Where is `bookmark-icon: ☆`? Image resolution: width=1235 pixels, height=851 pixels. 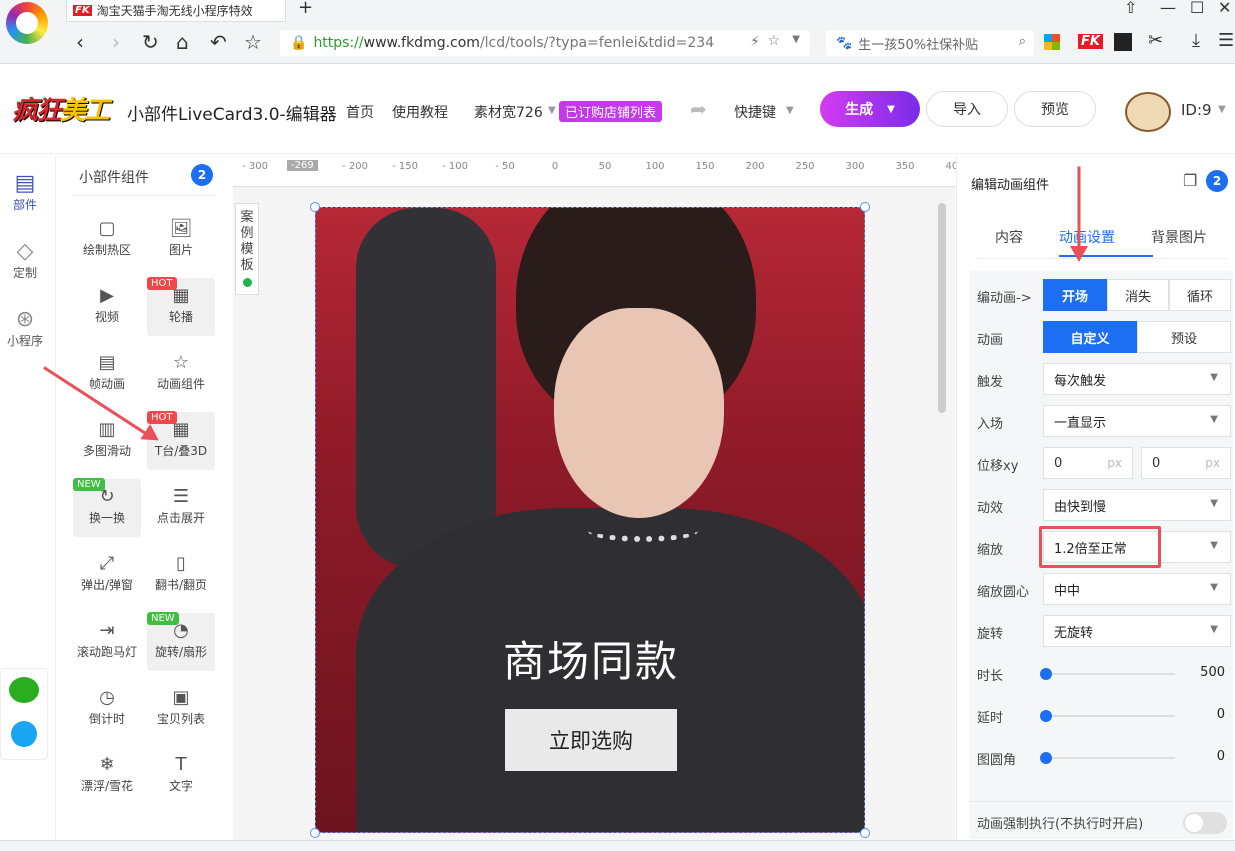 bookmark-icon: ☆ is located at coordinates (253, 42).